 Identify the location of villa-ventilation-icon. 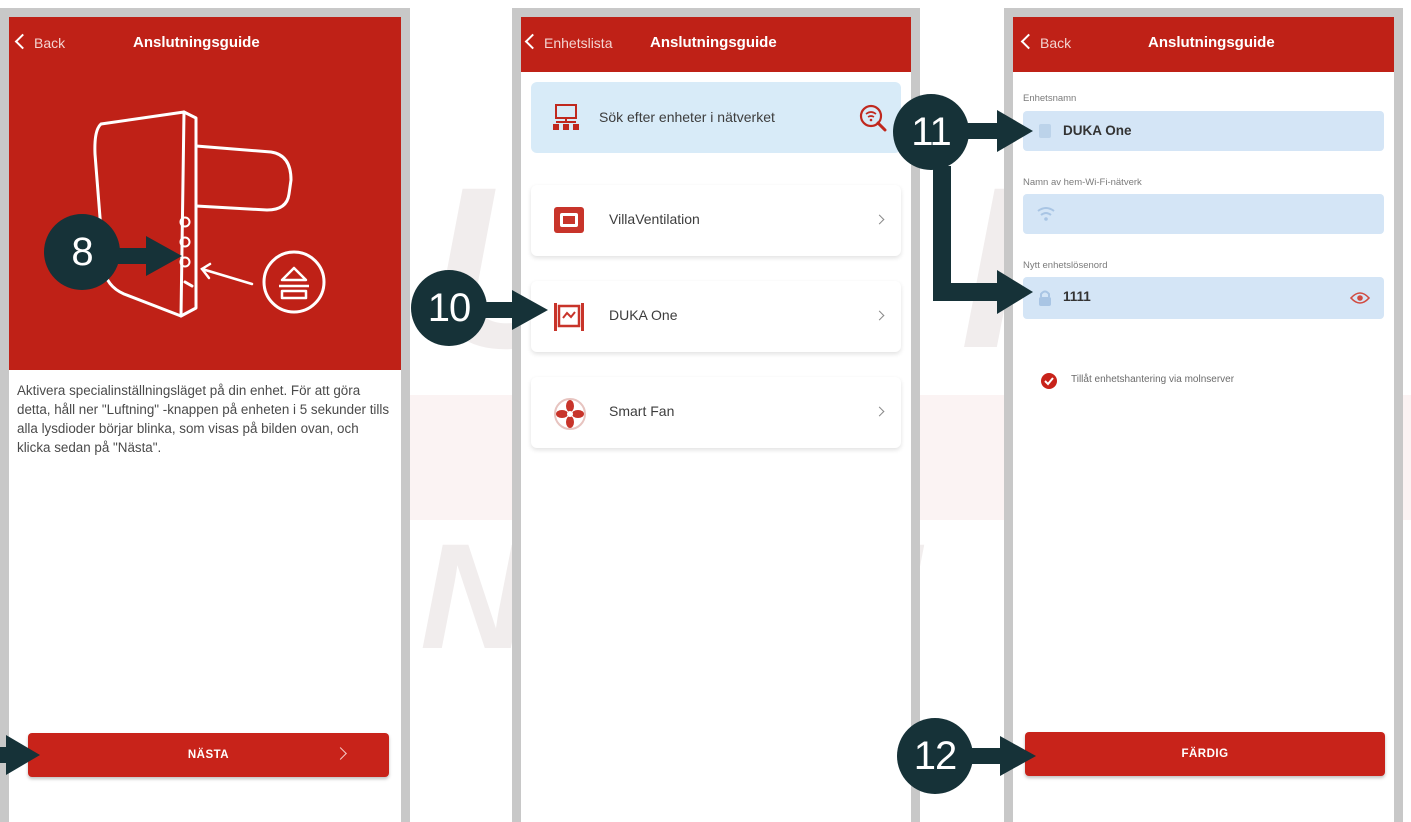
(569, 220).